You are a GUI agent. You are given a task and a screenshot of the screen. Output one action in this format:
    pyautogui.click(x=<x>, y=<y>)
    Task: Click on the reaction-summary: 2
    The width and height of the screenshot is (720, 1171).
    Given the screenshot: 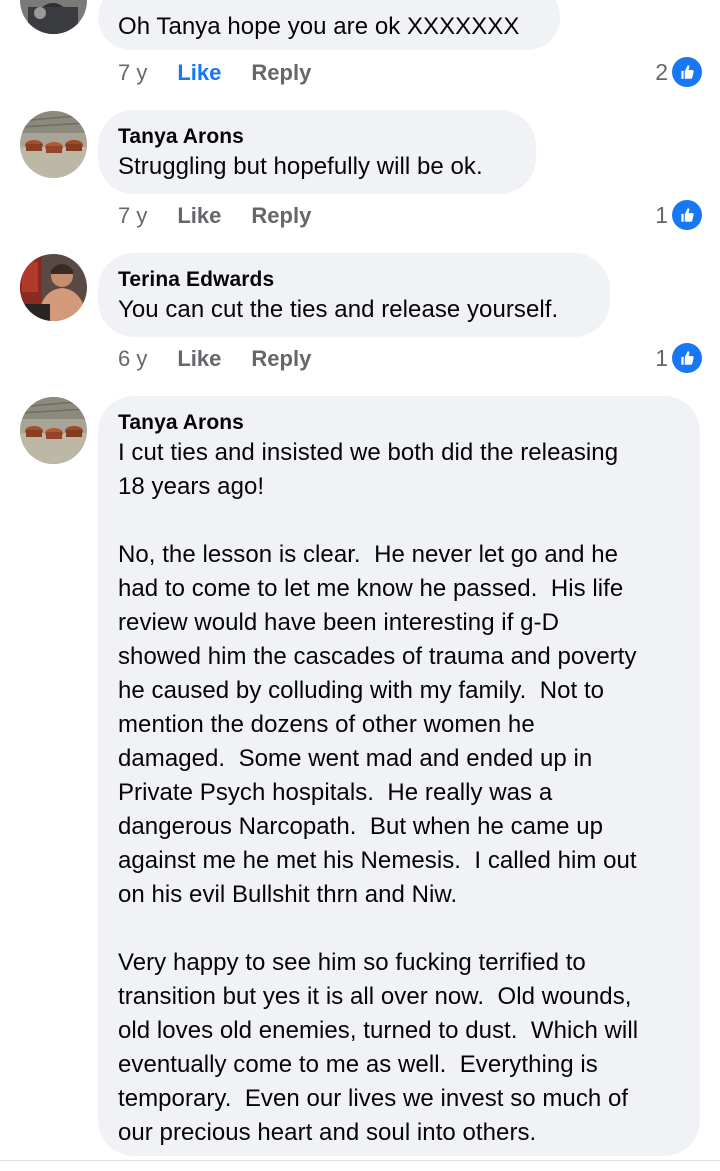 What is the action you would take?
    pyautogui.click(x=678, y=72)
    